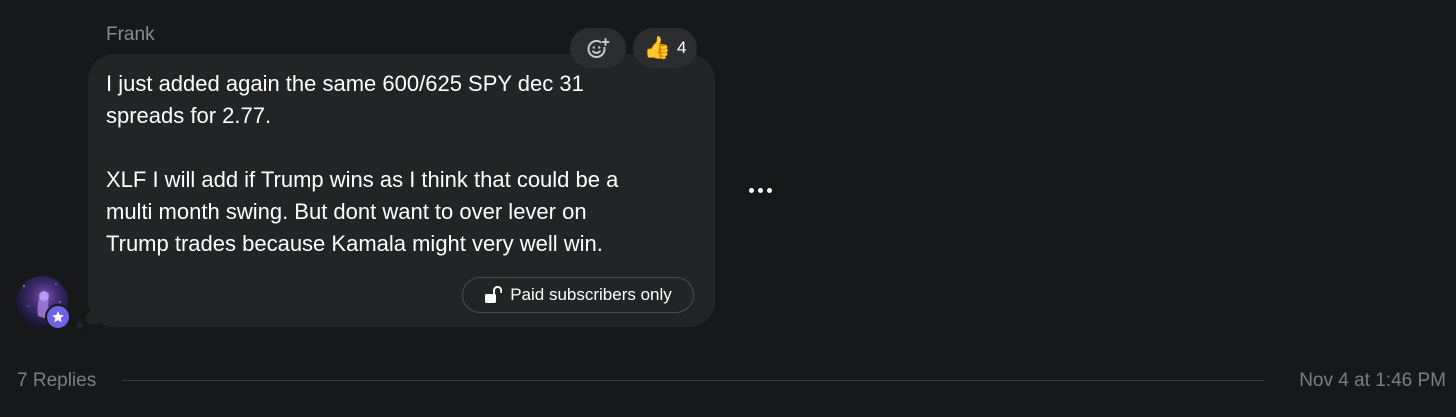 This screenshot has width=1456, height=417. What do you see at coordinates (681, 47) in the screenshot?
I see `reaction-count: 4` at bounding box center [681, 47].